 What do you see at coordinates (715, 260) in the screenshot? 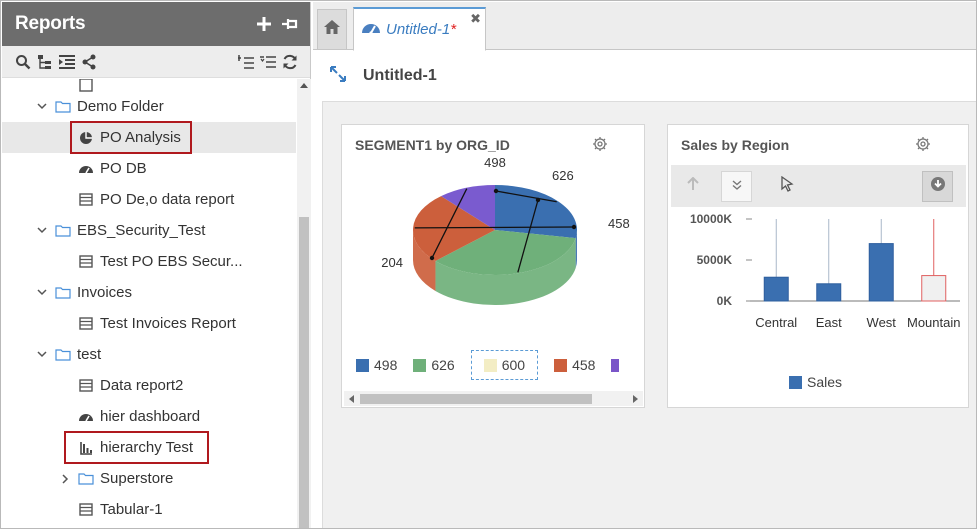
I see `y-tick-label: 5000K` at bounding box center [715, 260].